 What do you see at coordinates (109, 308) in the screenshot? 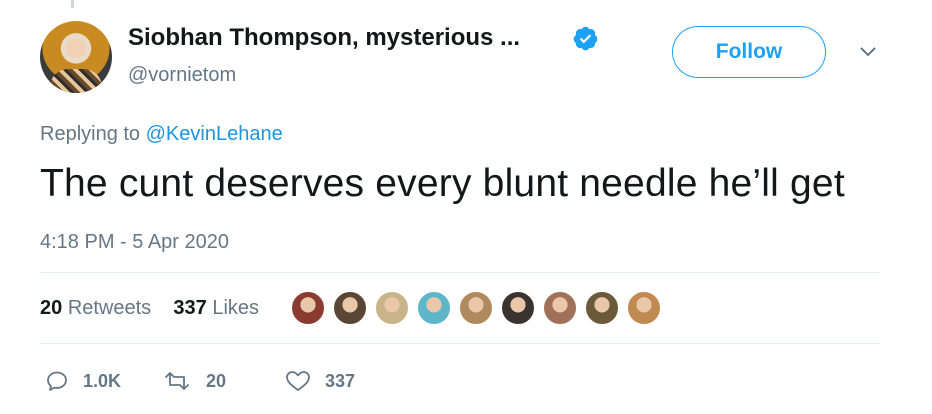
I see `retweets-label: Retweets` at bounding box center [109, 308].